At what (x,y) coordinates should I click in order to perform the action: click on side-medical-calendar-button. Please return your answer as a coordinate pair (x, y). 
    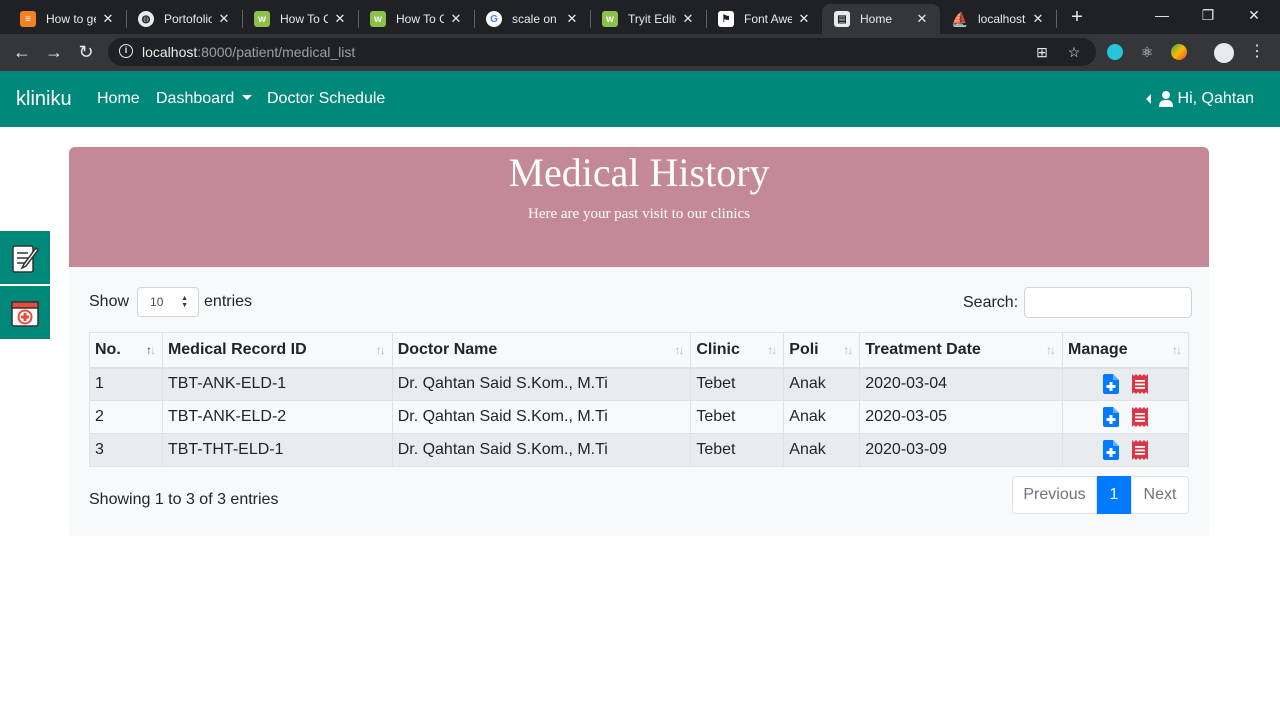
    Looking at the image, I should click on (25, 312).